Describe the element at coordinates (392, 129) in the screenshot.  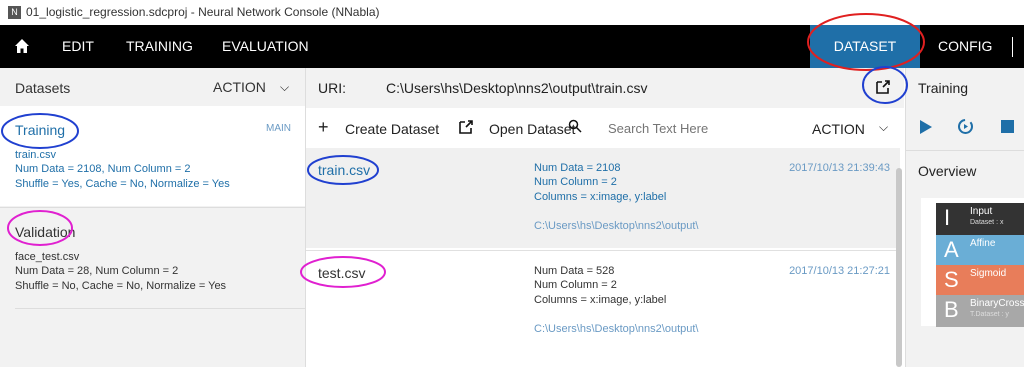
I see `create-dataset-button: Create Dataset` at that location.